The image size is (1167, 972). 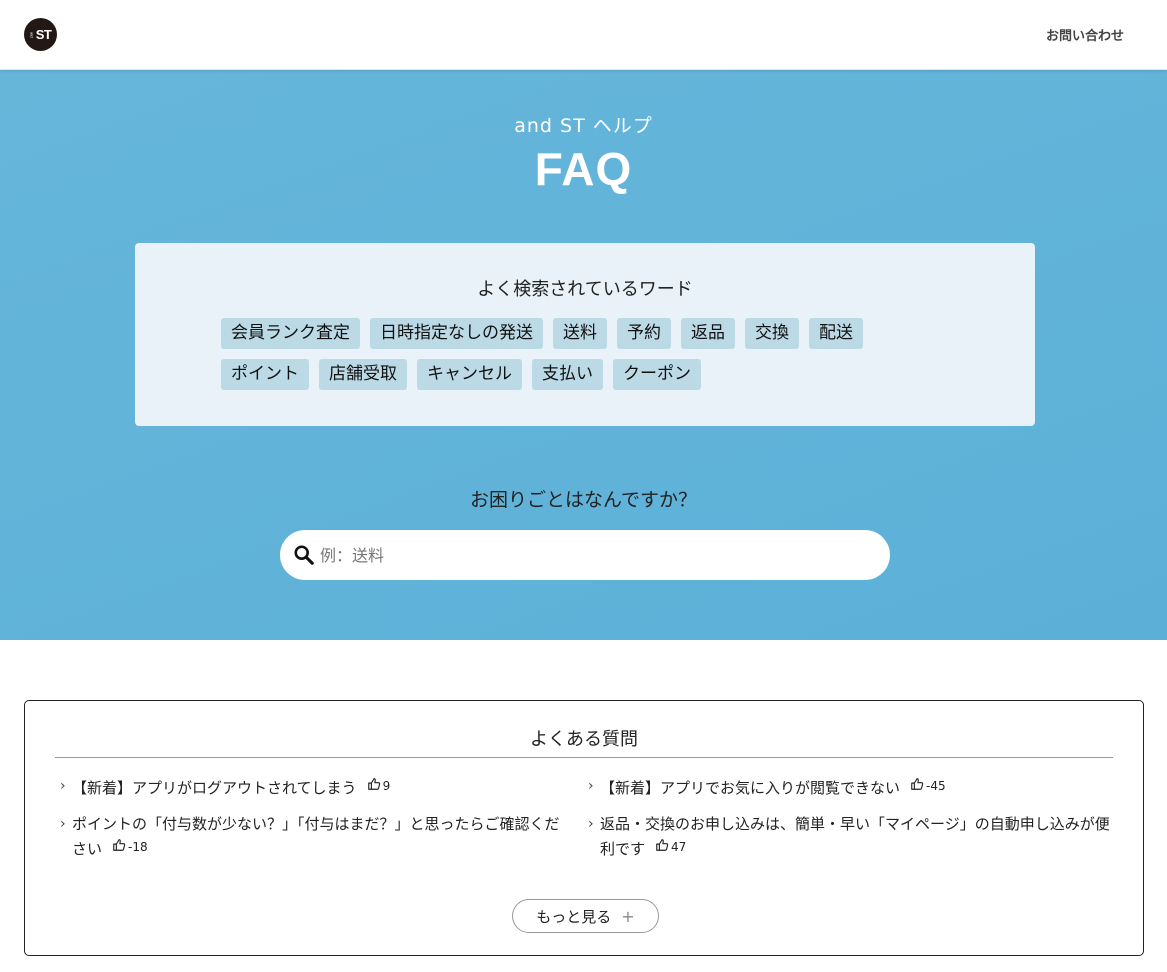 What do you see at coordinates (644, 333) in the screenshot?
I see `keyword-tag-reservation: 予約` at bounding box center [644, 333].